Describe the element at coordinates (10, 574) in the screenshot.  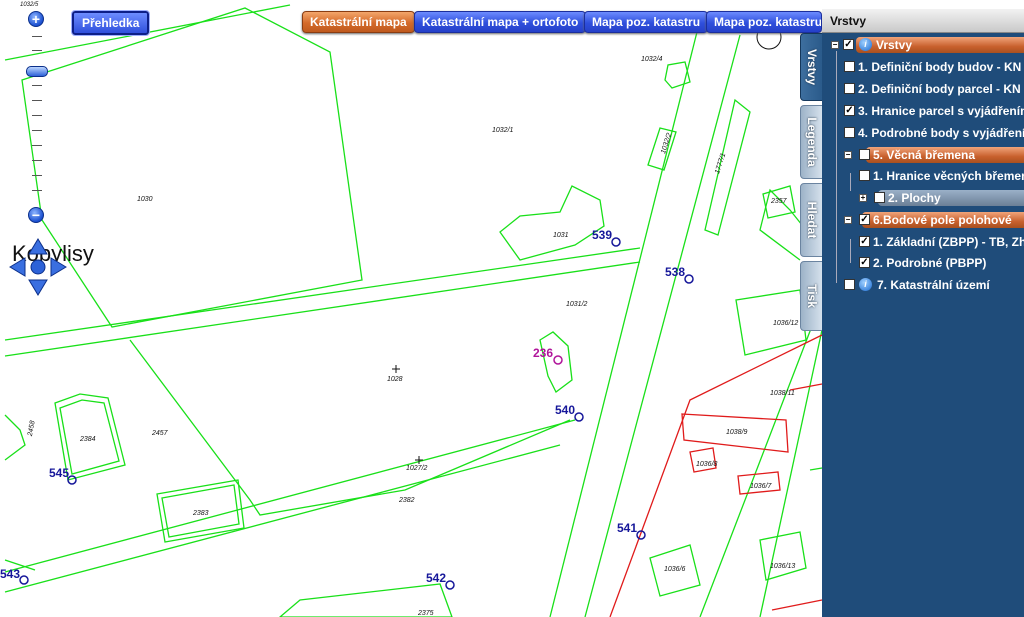
I see `survey-point-label: 543` at that location.